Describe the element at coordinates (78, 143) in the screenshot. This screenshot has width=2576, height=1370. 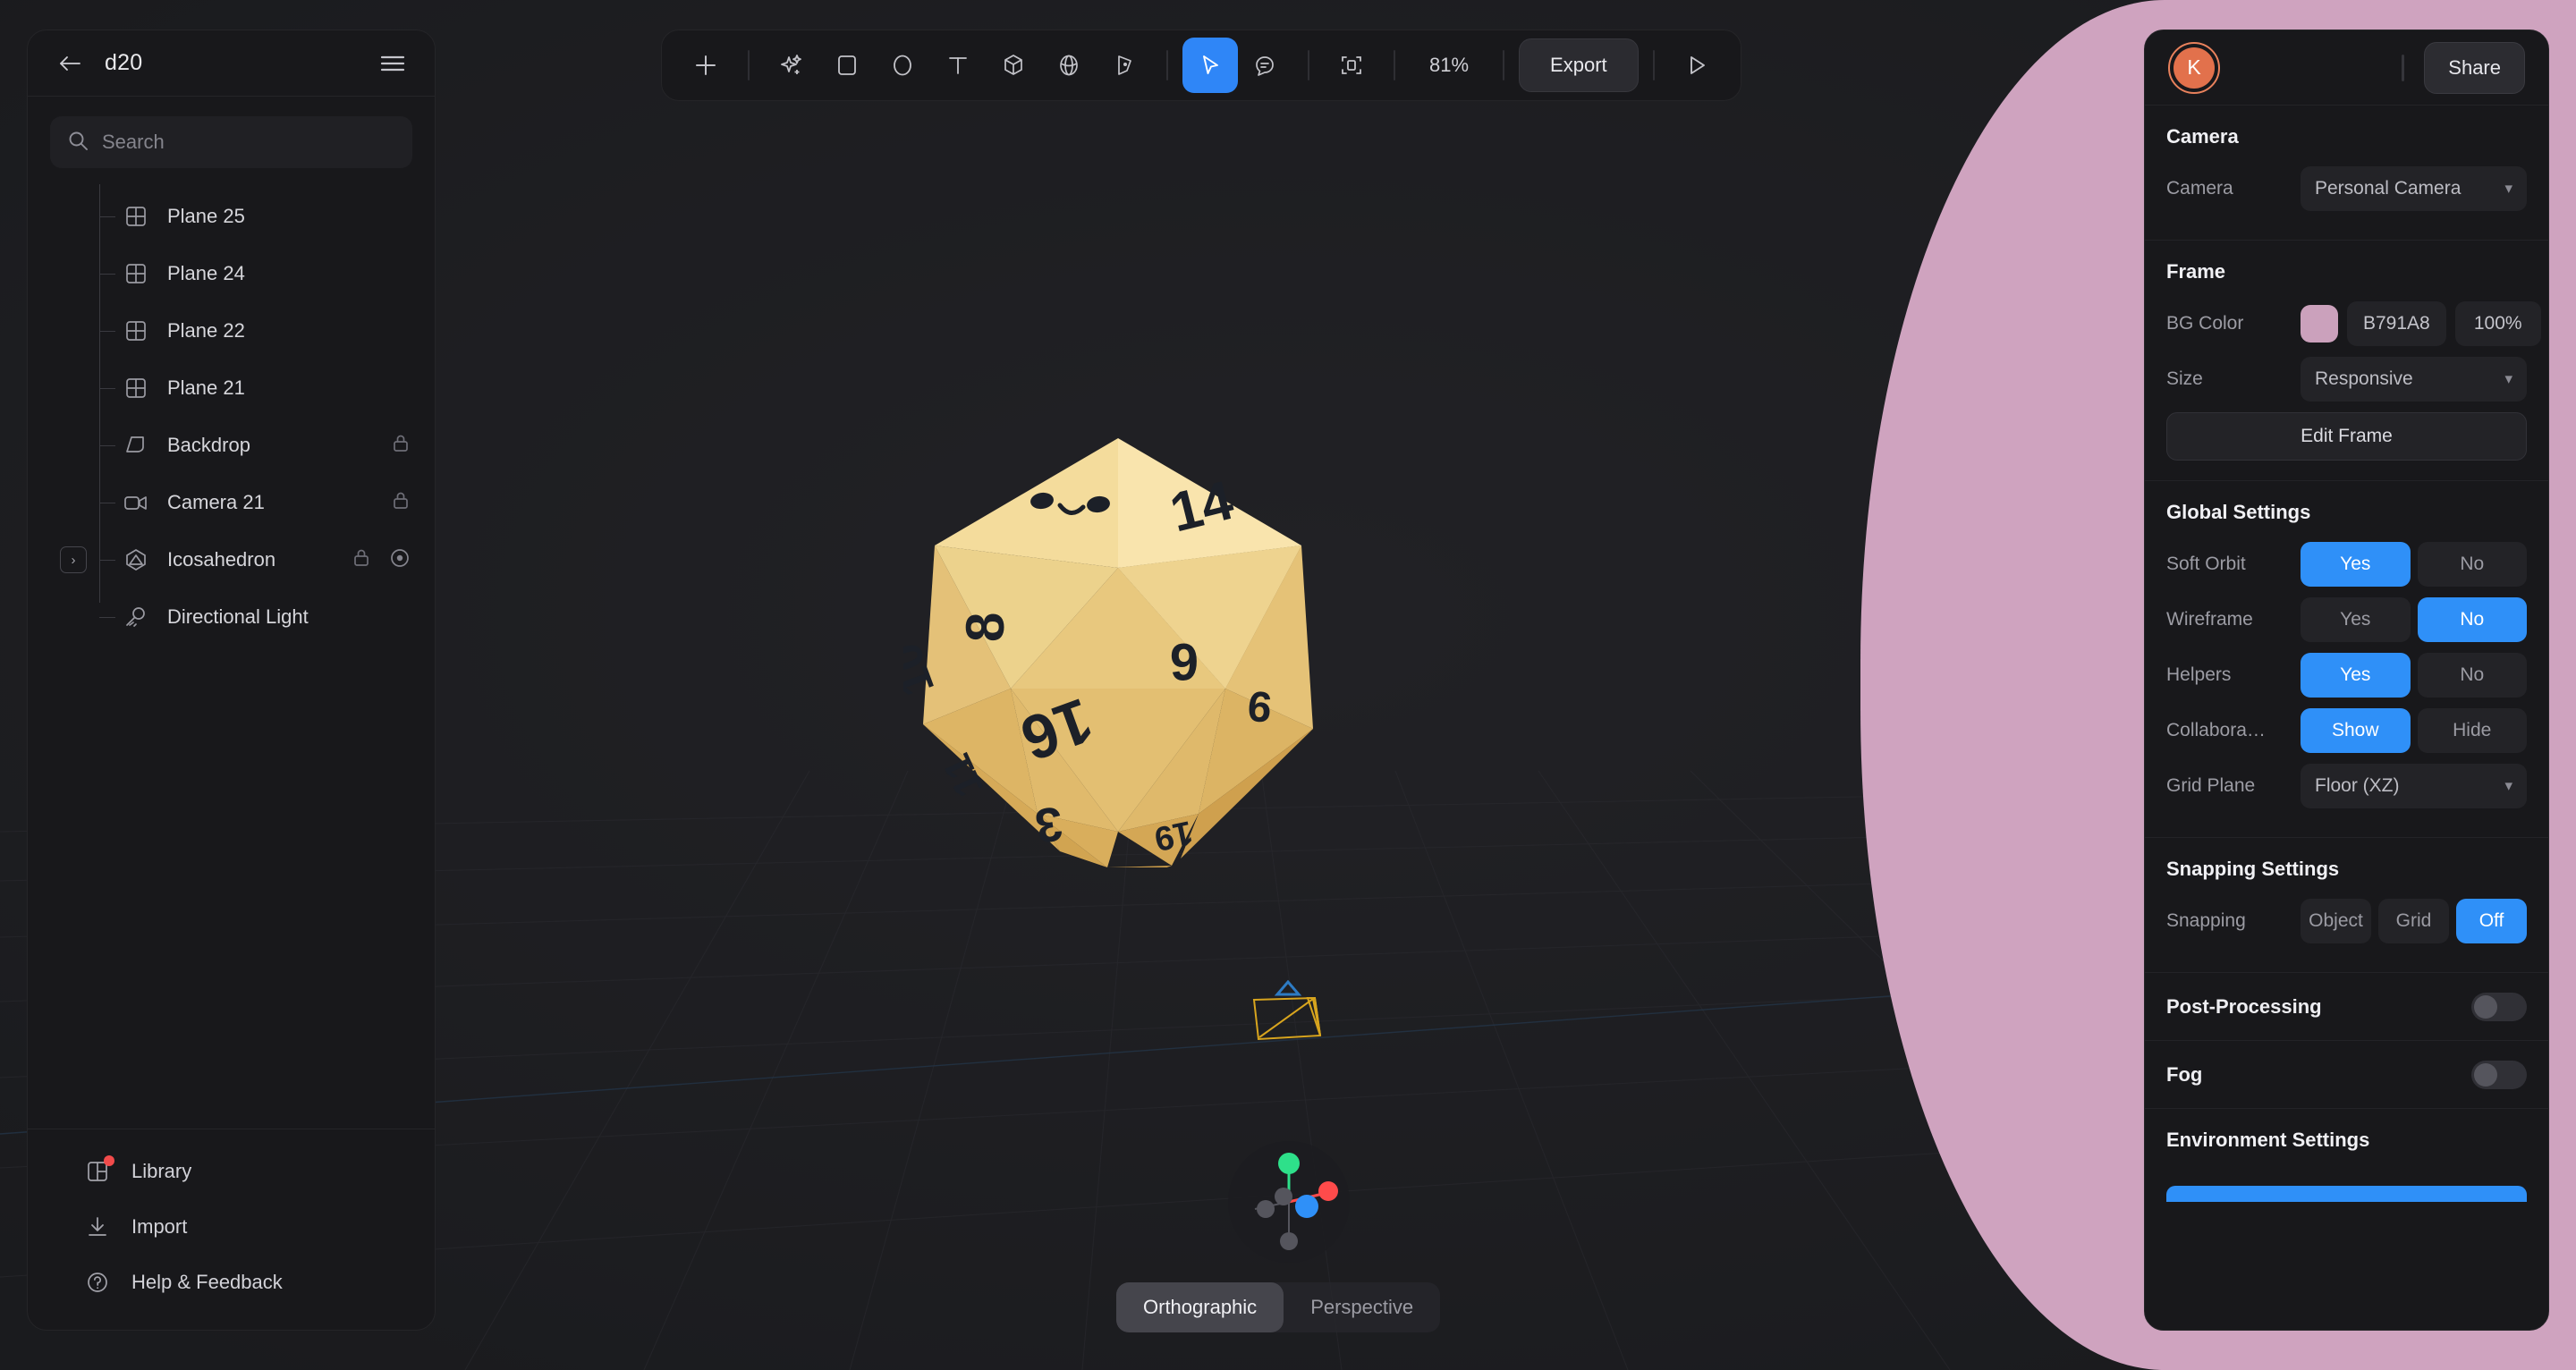
I see `search-icon` at that location.